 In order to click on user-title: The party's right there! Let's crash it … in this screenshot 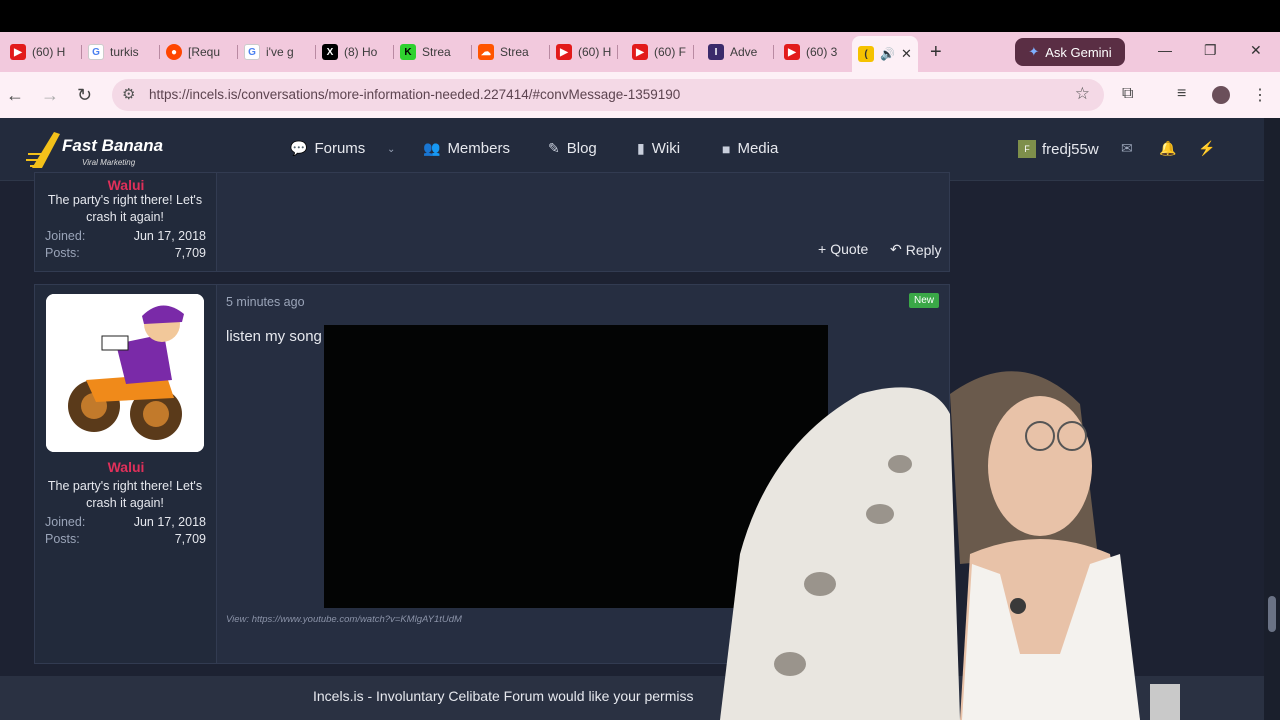, I will do `click(125, 208)`.